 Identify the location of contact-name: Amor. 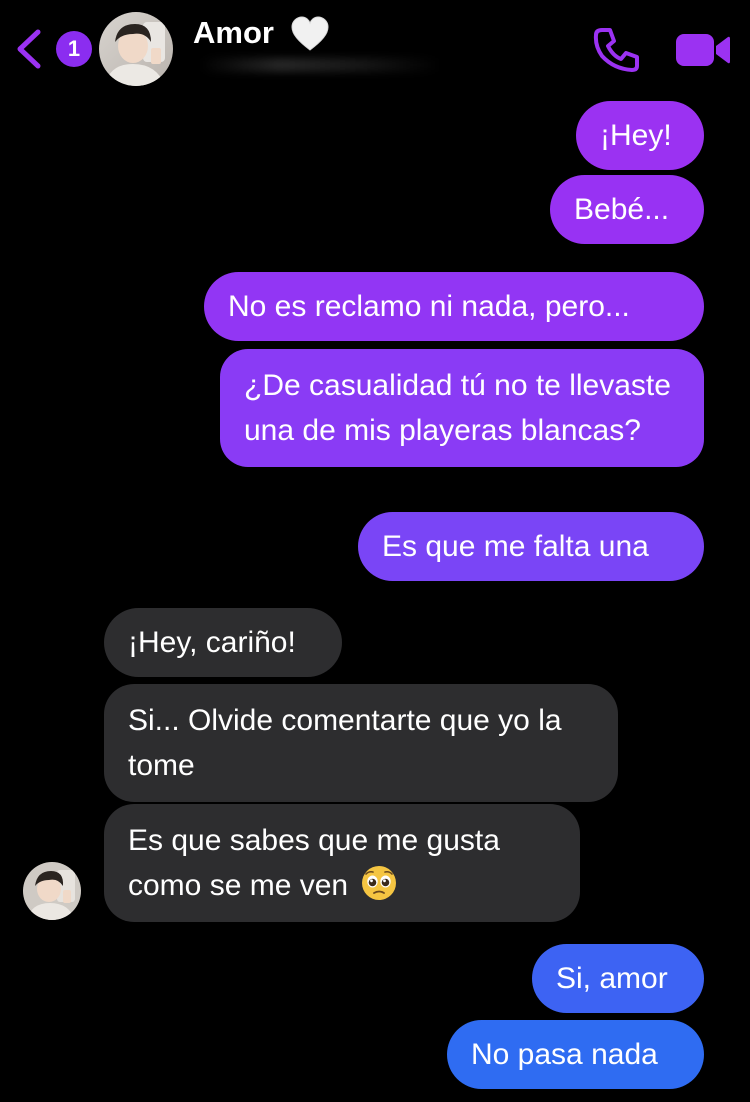
(233, 33).